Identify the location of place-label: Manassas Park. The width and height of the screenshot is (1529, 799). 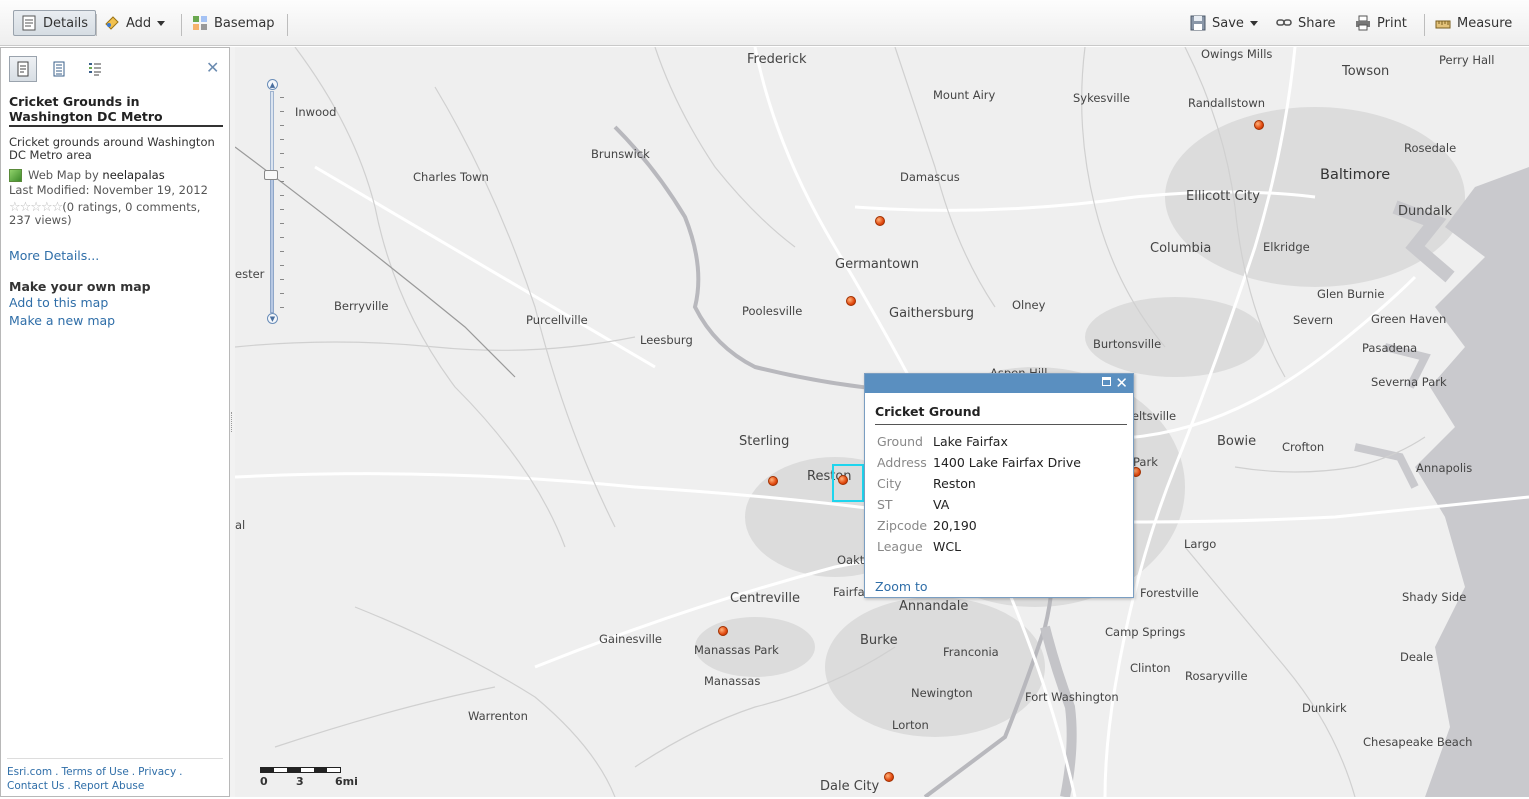
(736, 650).